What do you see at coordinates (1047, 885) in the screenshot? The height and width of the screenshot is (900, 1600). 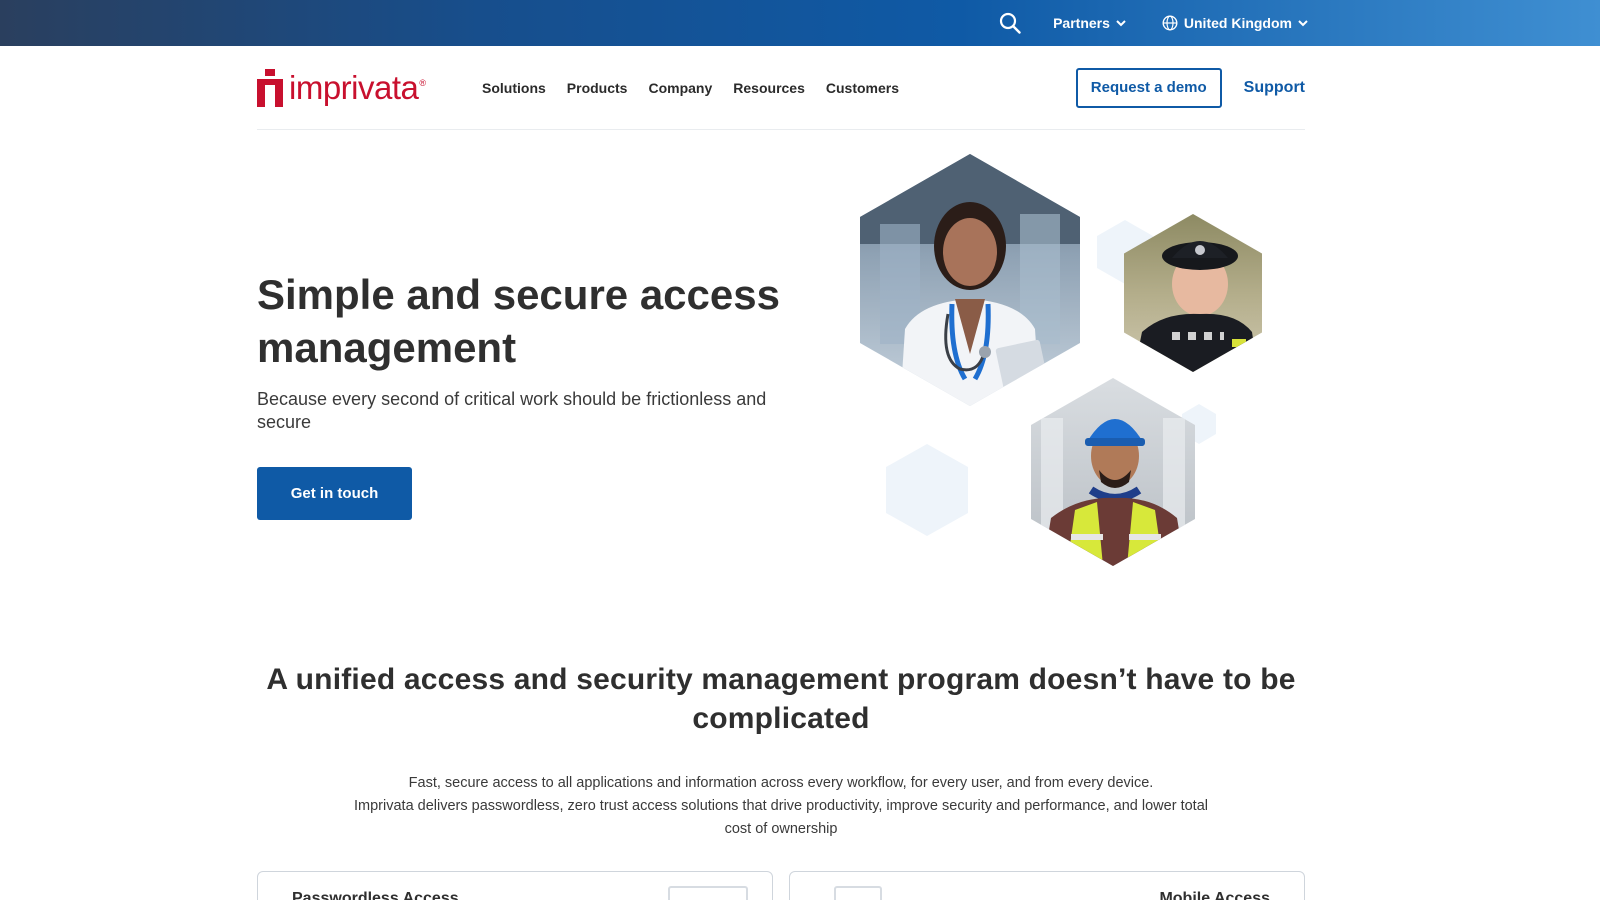 I see `feature-card-mobile: Mobile Access` at bounding box center [1047, 885].